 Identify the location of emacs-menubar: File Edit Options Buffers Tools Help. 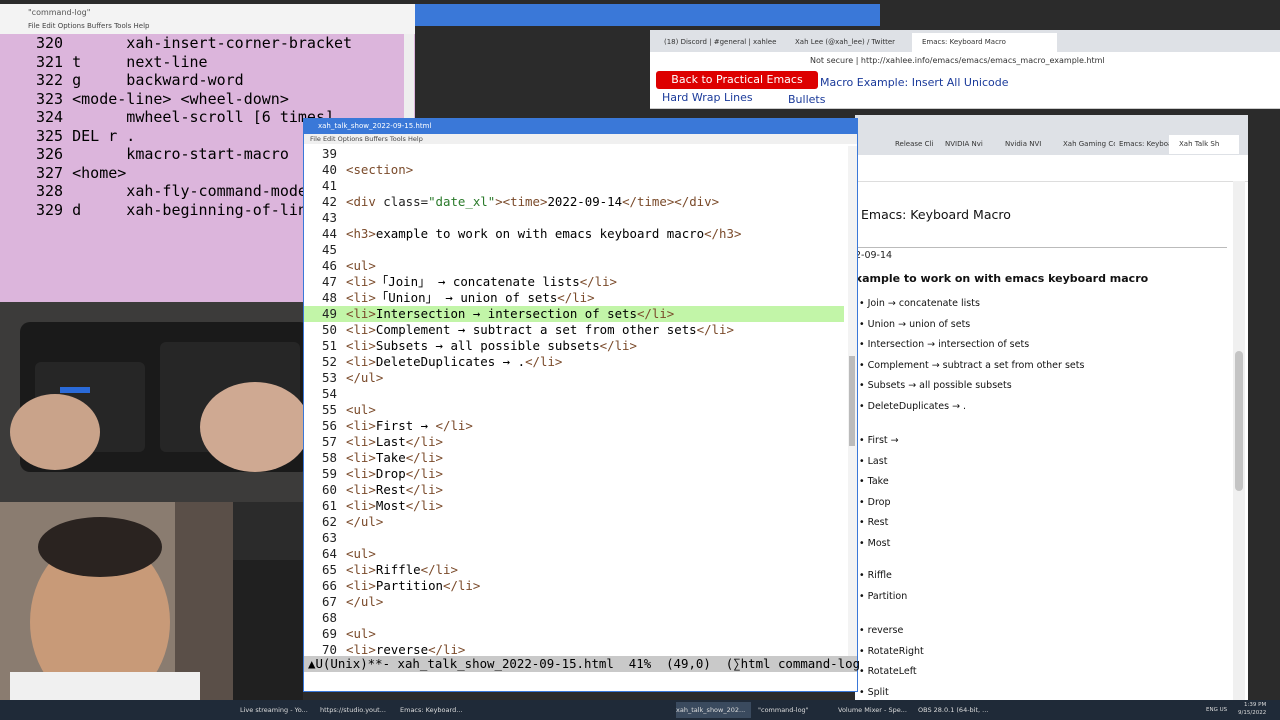
(580, 139).